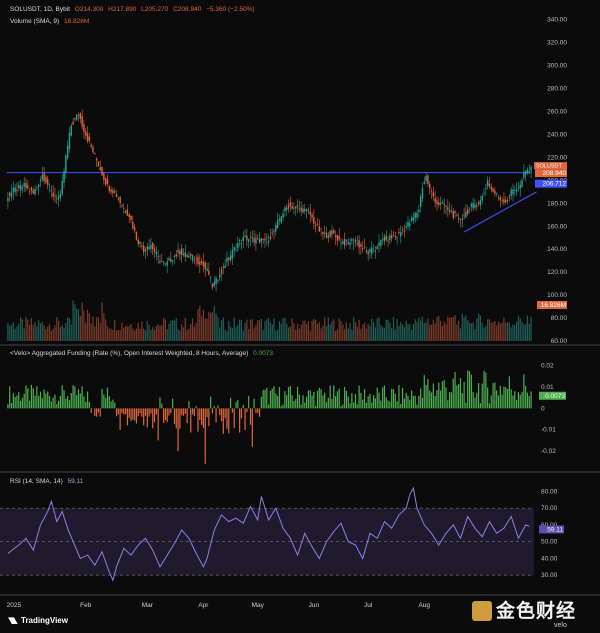  I want to click on rsi-axis-tick: 30.00, so click(549, 575).